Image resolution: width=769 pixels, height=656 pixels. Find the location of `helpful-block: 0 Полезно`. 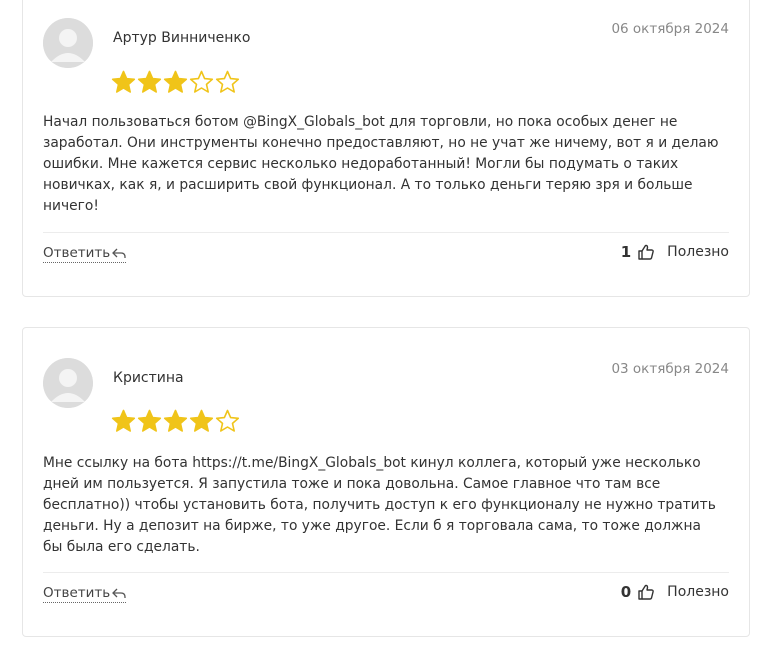

helpful-block: 0 Полезно is located at coordinates (675, 592).